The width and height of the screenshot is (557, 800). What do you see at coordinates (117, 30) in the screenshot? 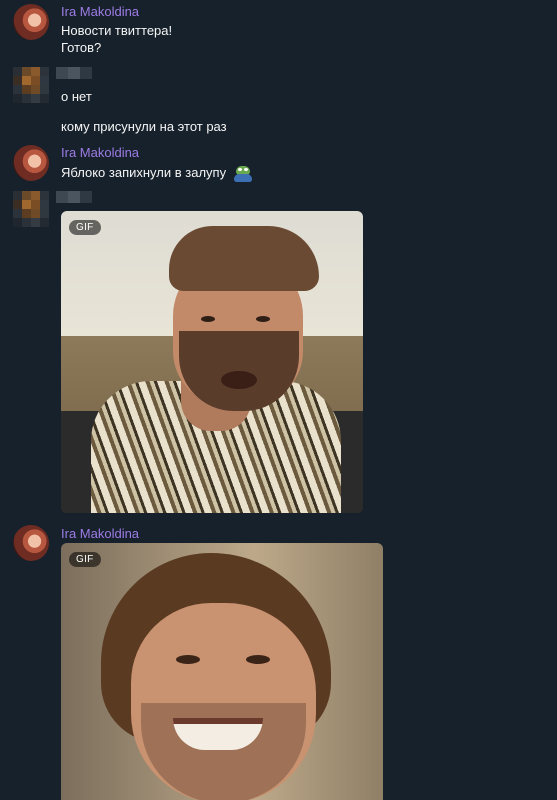
I see `message-text: Новости твиттера!` at bounding box center [117, 30].